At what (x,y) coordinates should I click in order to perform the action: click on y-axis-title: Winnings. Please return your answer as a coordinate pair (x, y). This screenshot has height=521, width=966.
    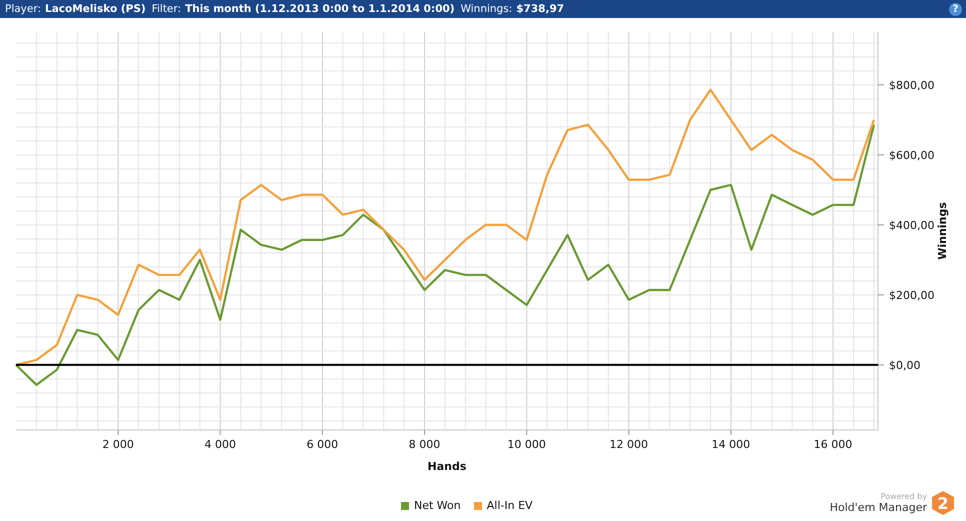
    Looking at the image, I should click on (942, 231).